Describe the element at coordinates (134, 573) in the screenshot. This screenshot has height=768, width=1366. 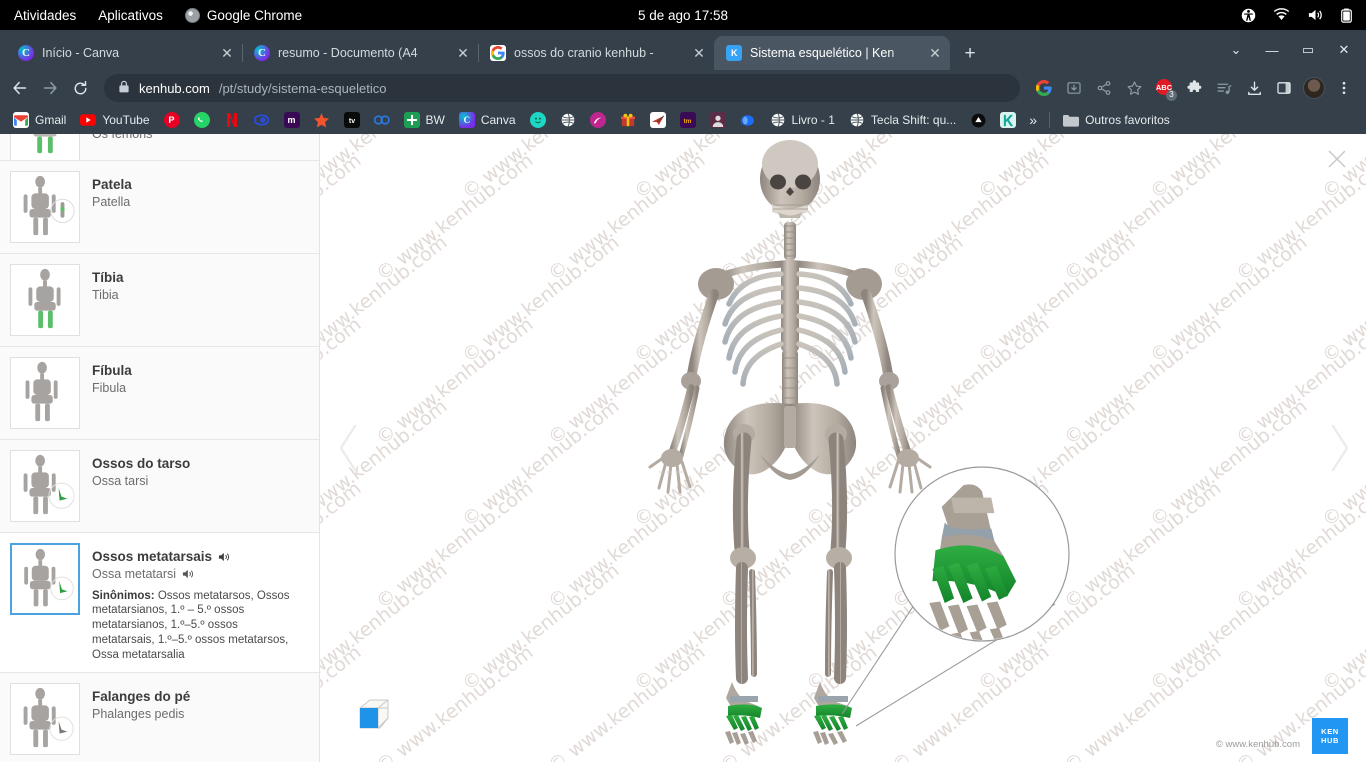
I see `sidebar-item-latin: Ossa metatarsi` at that location.